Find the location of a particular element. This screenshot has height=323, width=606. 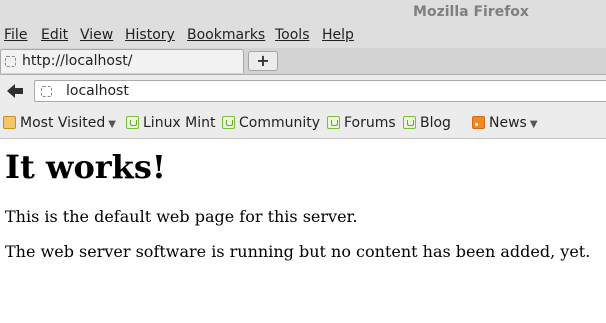

bookmark-most-visited: Most Visited ▼ is located at coordinates (59, 123).